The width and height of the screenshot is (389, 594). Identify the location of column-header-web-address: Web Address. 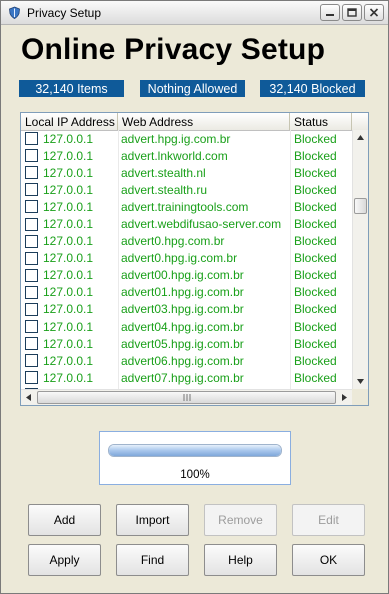
(204, 121).